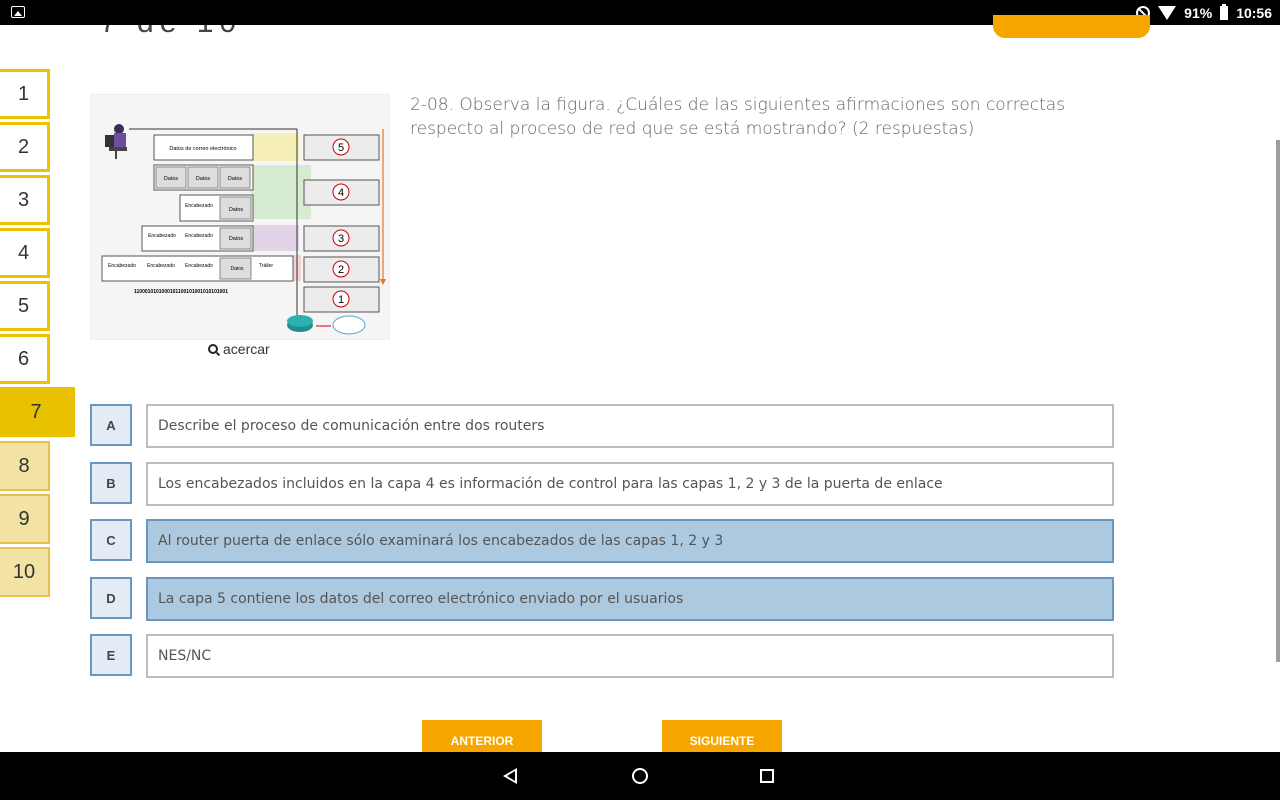 This screenshot has width=1280, height=800. What do you see at coordinates (1224, 11) in the screenshot?
I see `battery-icon` at bounding box center [1224, 11].